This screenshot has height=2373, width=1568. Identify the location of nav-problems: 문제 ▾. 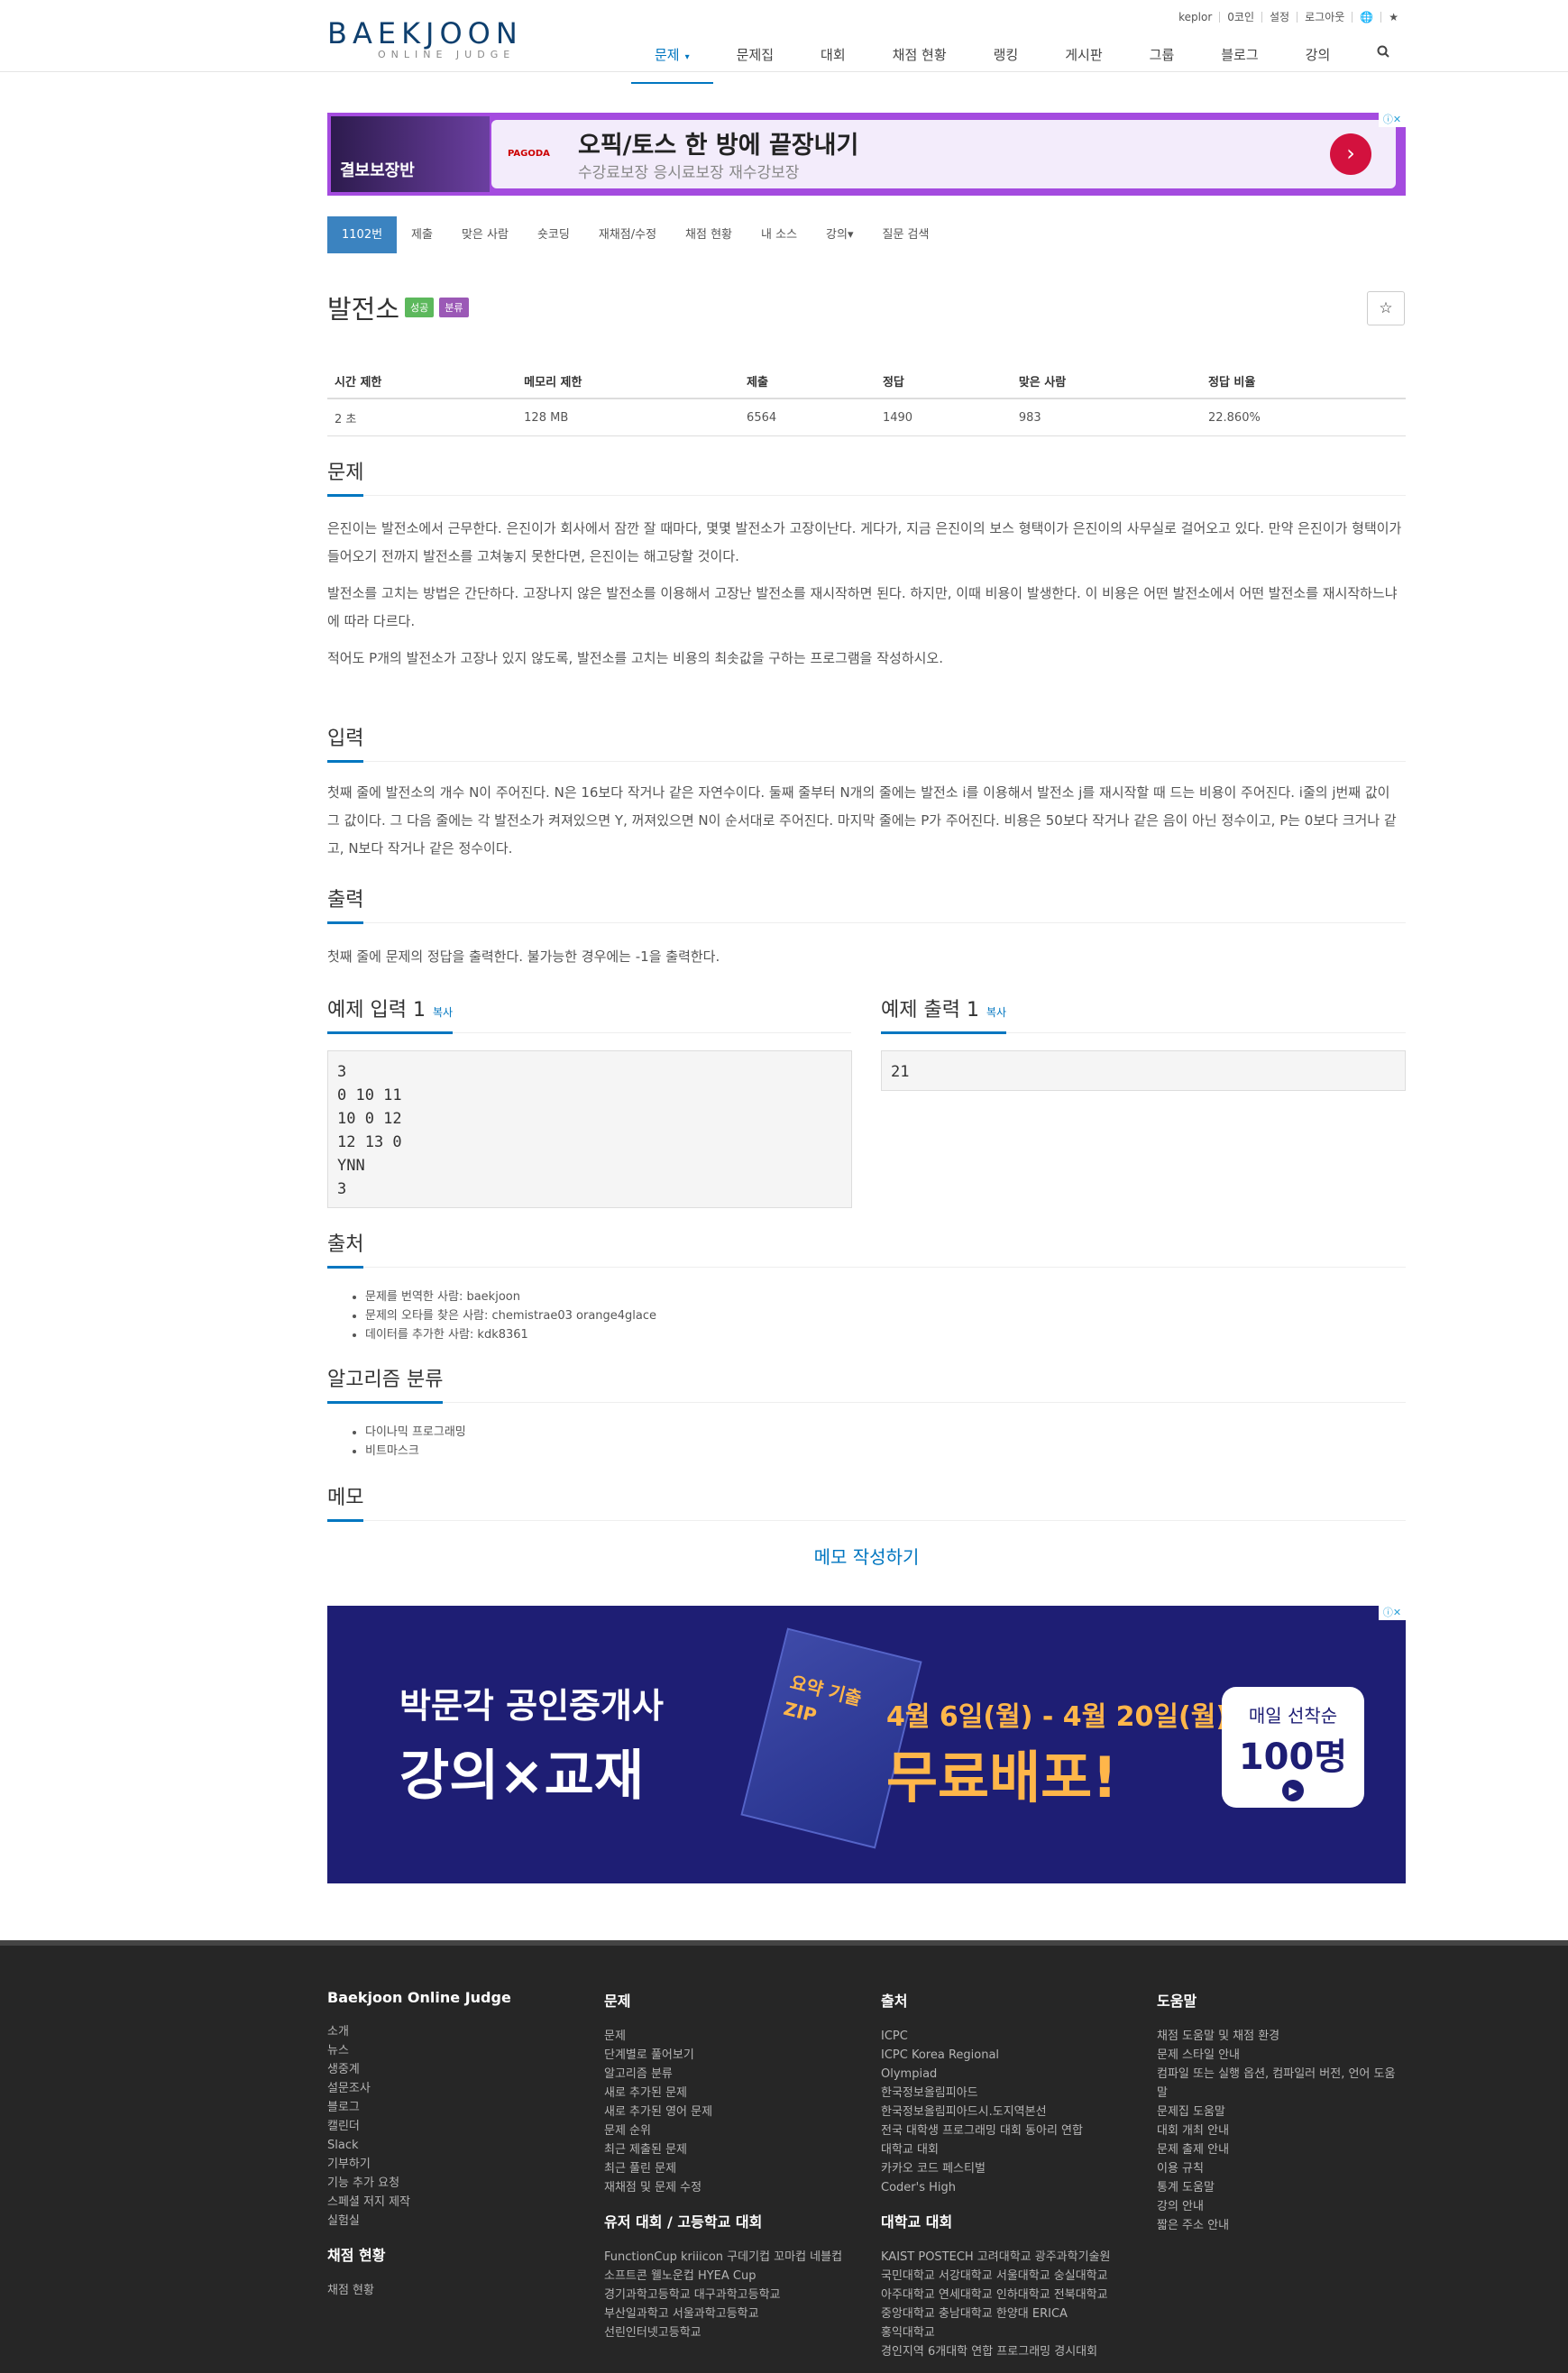
(672, 61).